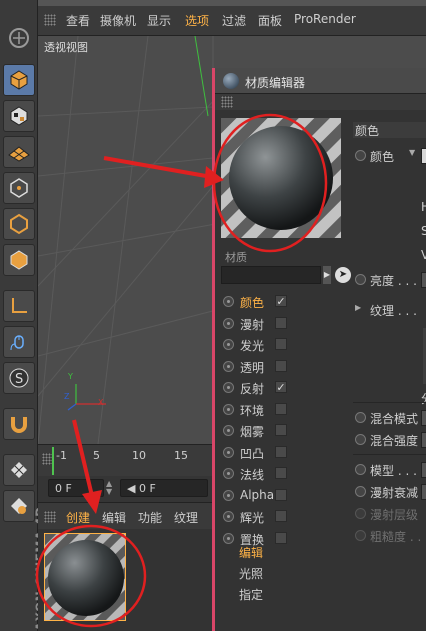 Image resolution: width=426 pixels, height=631 pixels. Describe the element at coordinates (423, 440) in the screenshot. I see `blend-strength-field` at that location.